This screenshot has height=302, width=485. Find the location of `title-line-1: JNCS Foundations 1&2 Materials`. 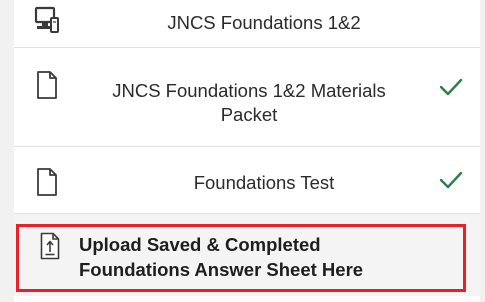

title-line-1: JNCS Foundations 1&2 Materials is located at coordinates (249, 90).